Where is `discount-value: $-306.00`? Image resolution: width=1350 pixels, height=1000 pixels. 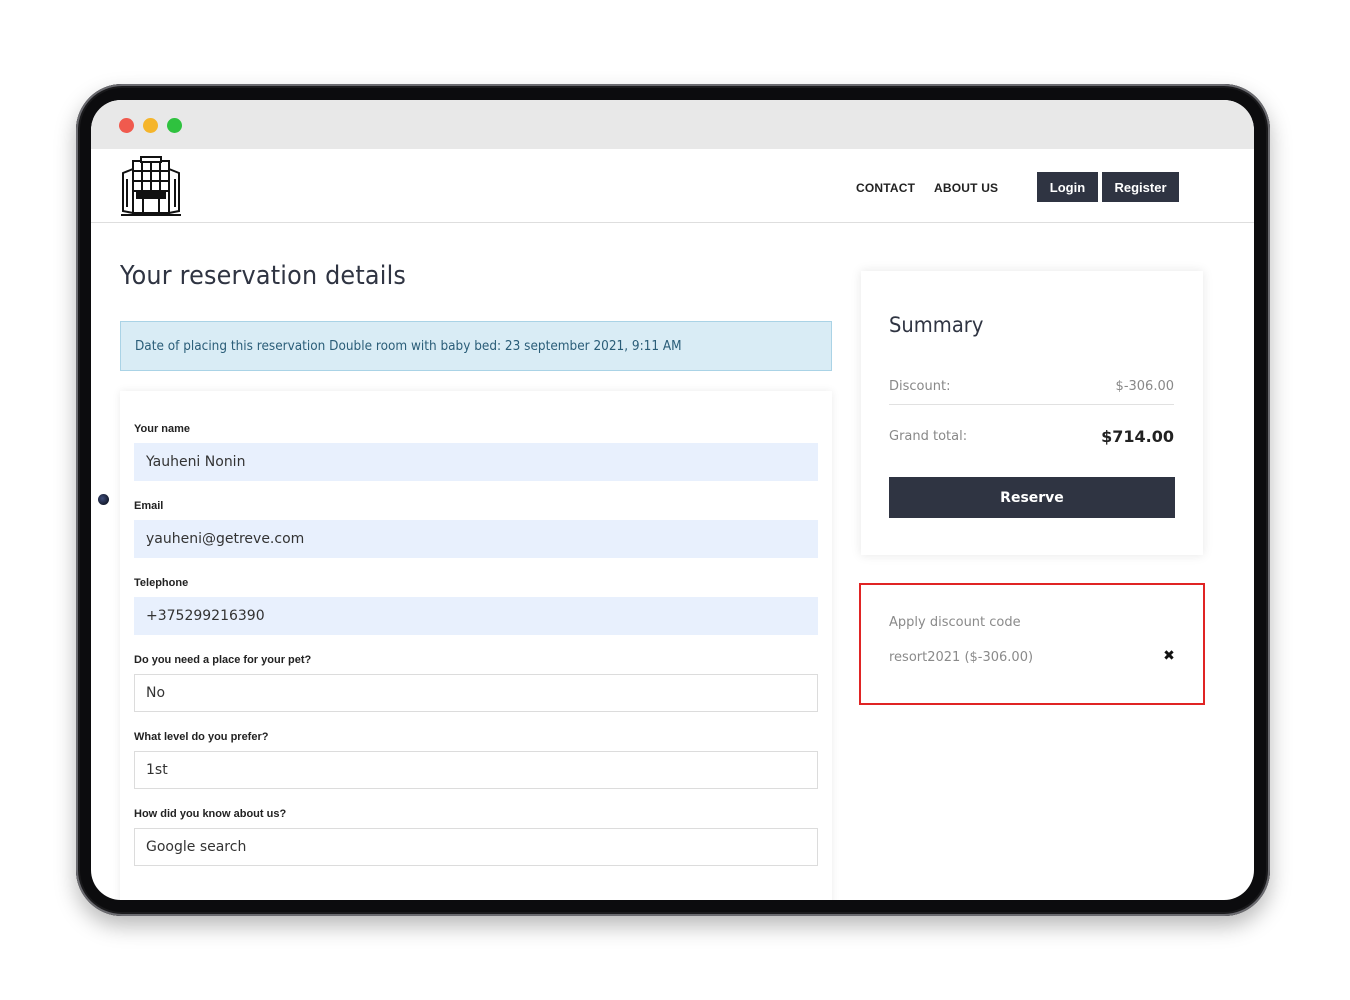
discount-value: $-306.00 is located at coordinates (1144, 386).